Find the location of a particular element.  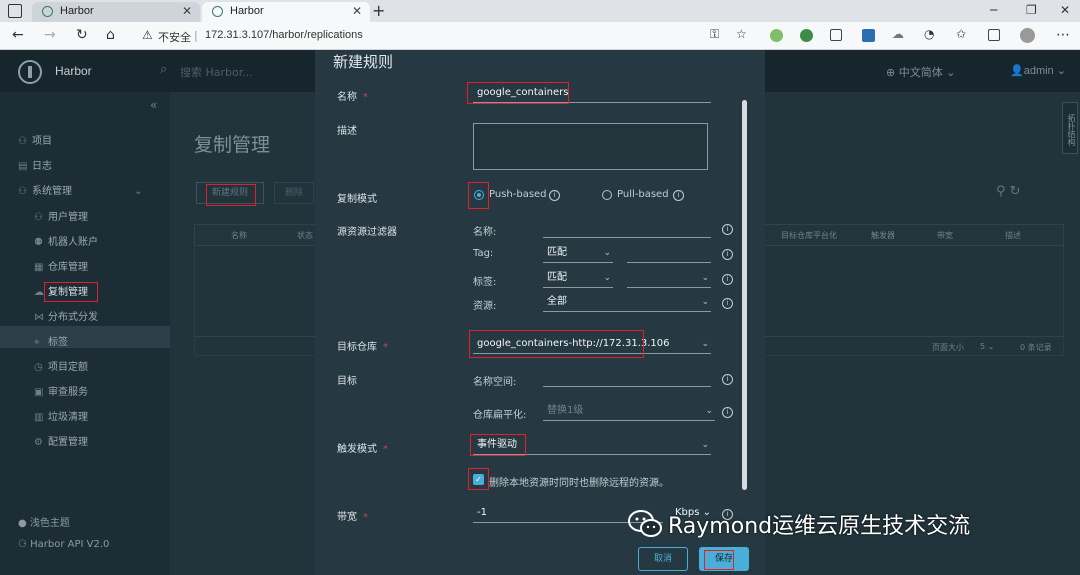

column-header: 名称 is located at coordinates (239, 235).